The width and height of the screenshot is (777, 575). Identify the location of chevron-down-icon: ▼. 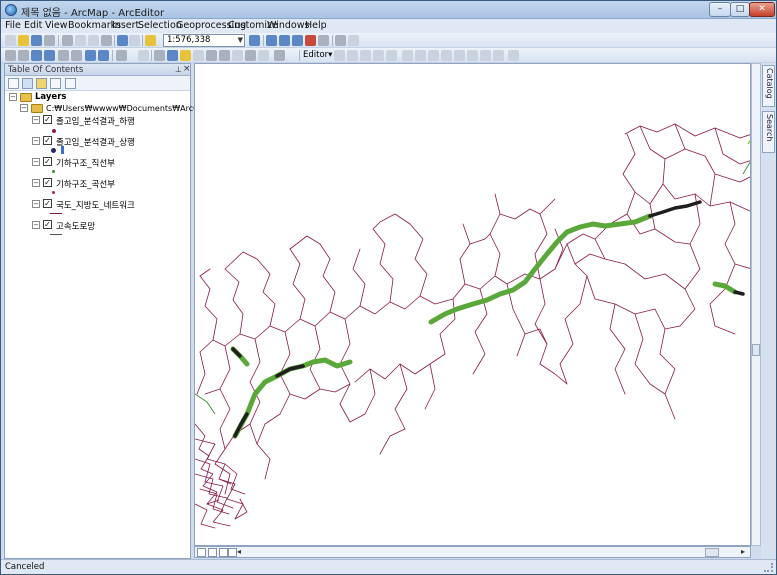
(240, 40).